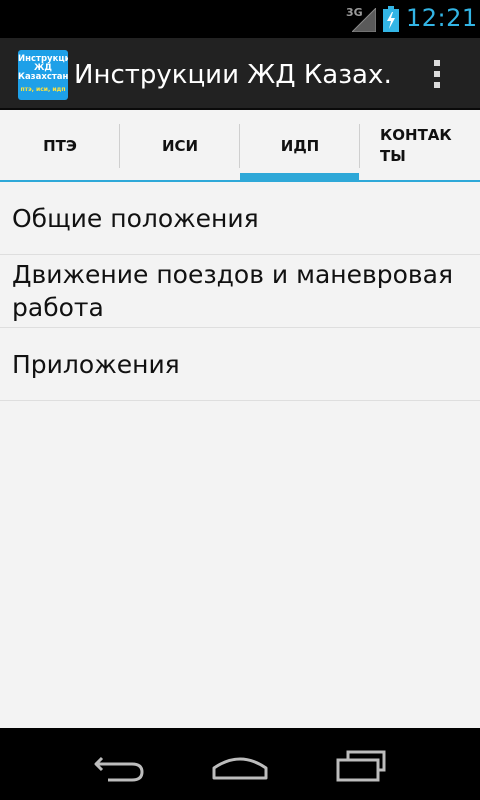  I want to click on signal-strength-icon, so click(364, 20).